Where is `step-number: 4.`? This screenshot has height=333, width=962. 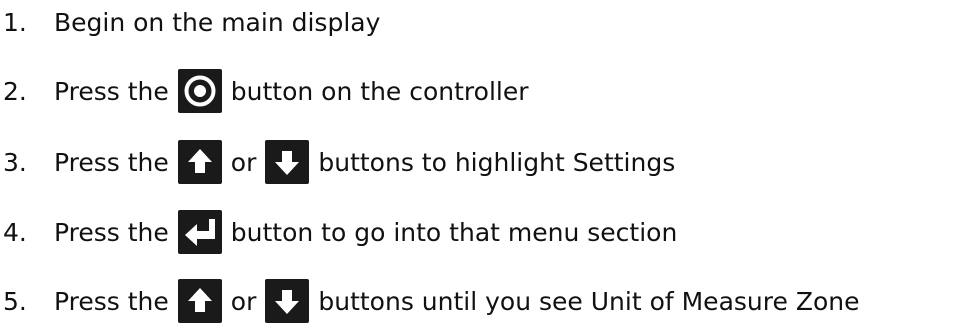
step-number: 4. is located at coordinates (15, 232).